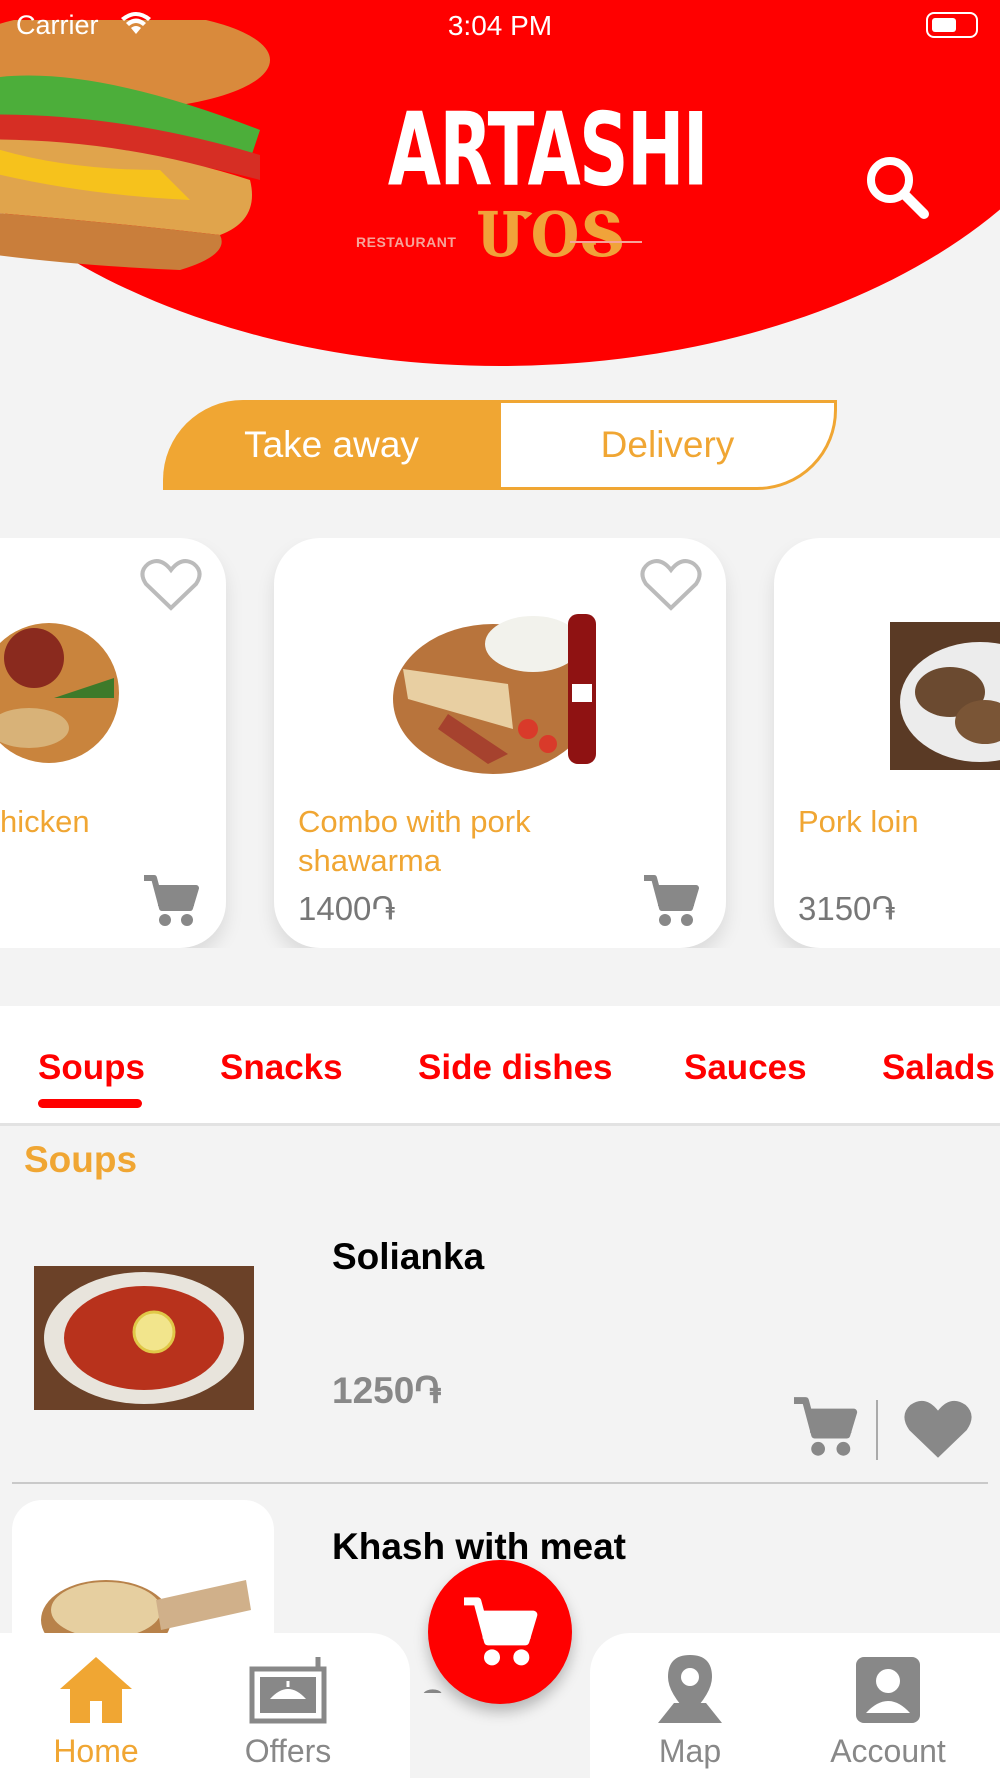 The image size is (1000, 1778). What do you see at coordinates (500, 1735) in the screenshot?
I see `nav-center-notch` at bounding box center [500, 1735].